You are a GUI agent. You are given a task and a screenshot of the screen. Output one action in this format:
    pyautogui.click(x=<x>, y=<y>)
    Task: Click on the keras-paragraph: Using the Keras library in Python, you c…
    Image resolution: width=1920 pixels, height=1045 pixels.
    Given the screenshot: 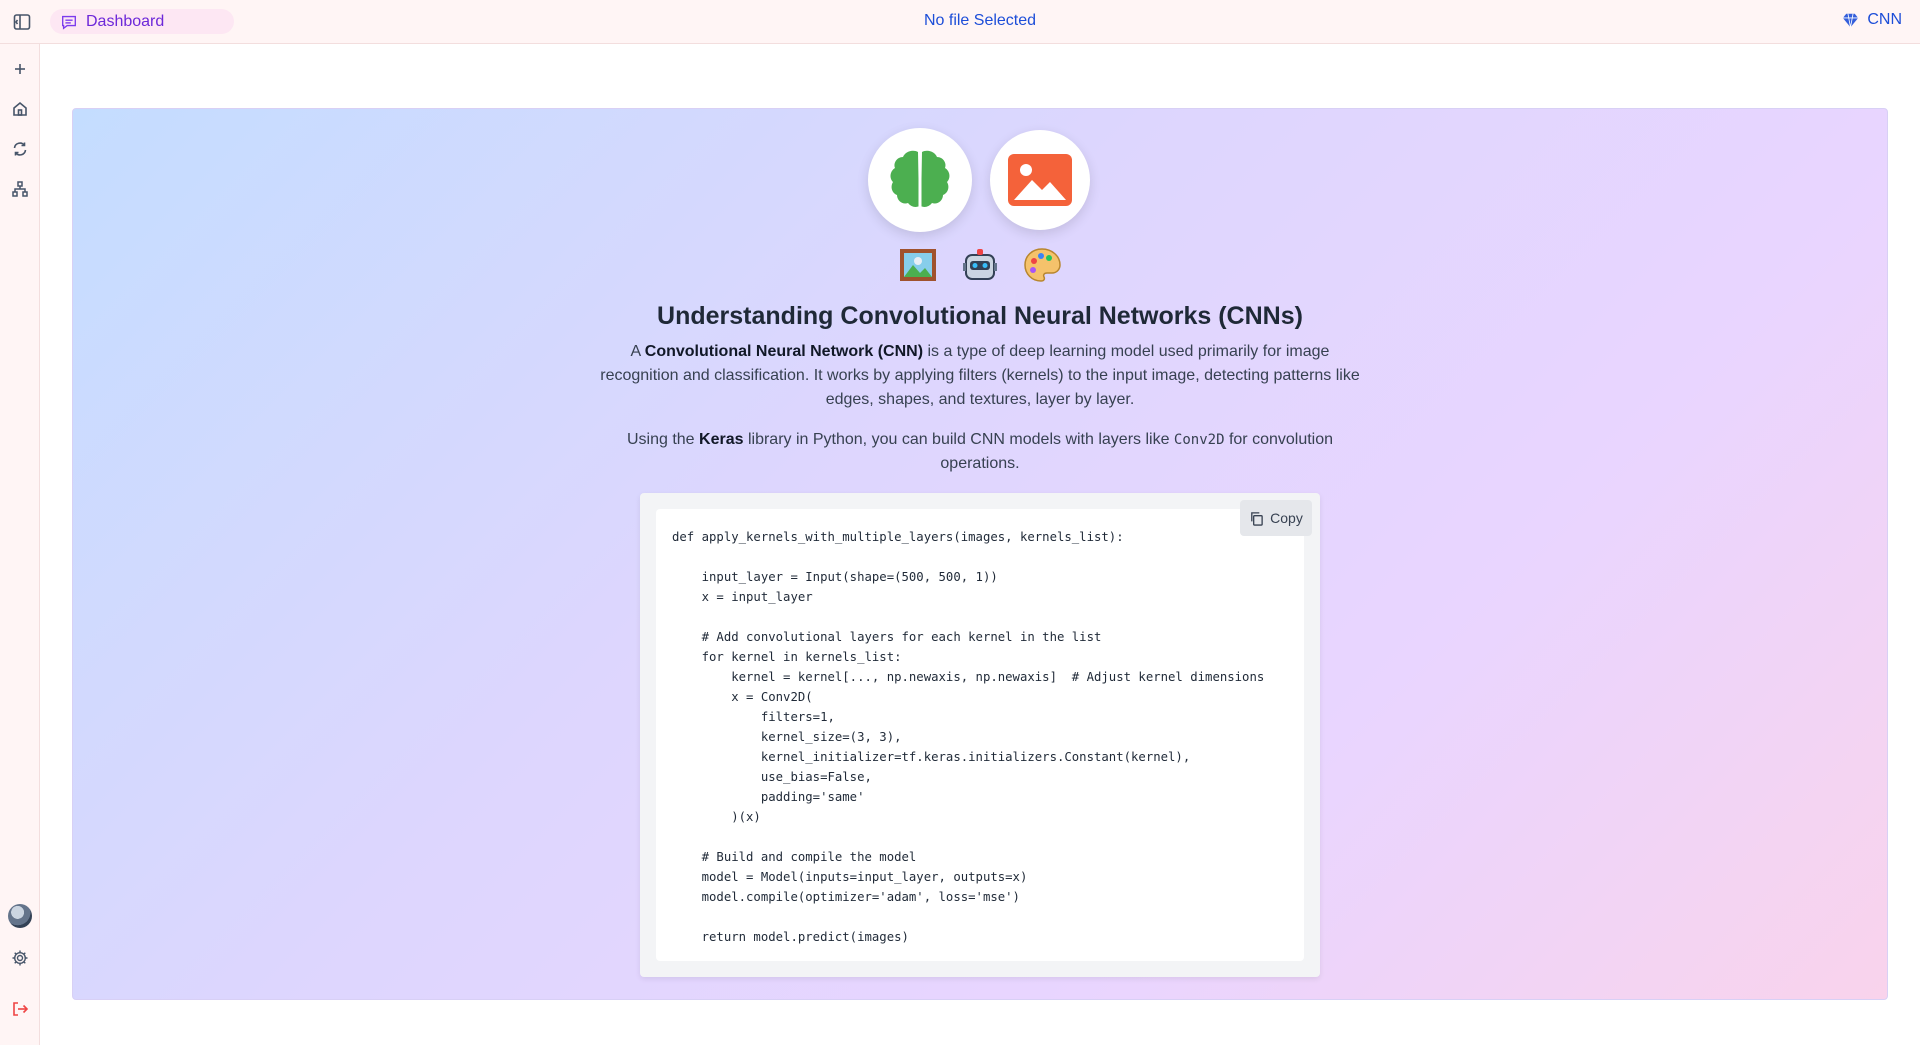 What is the action you would take?
    pyautogui.click(x=980, y=452)
    